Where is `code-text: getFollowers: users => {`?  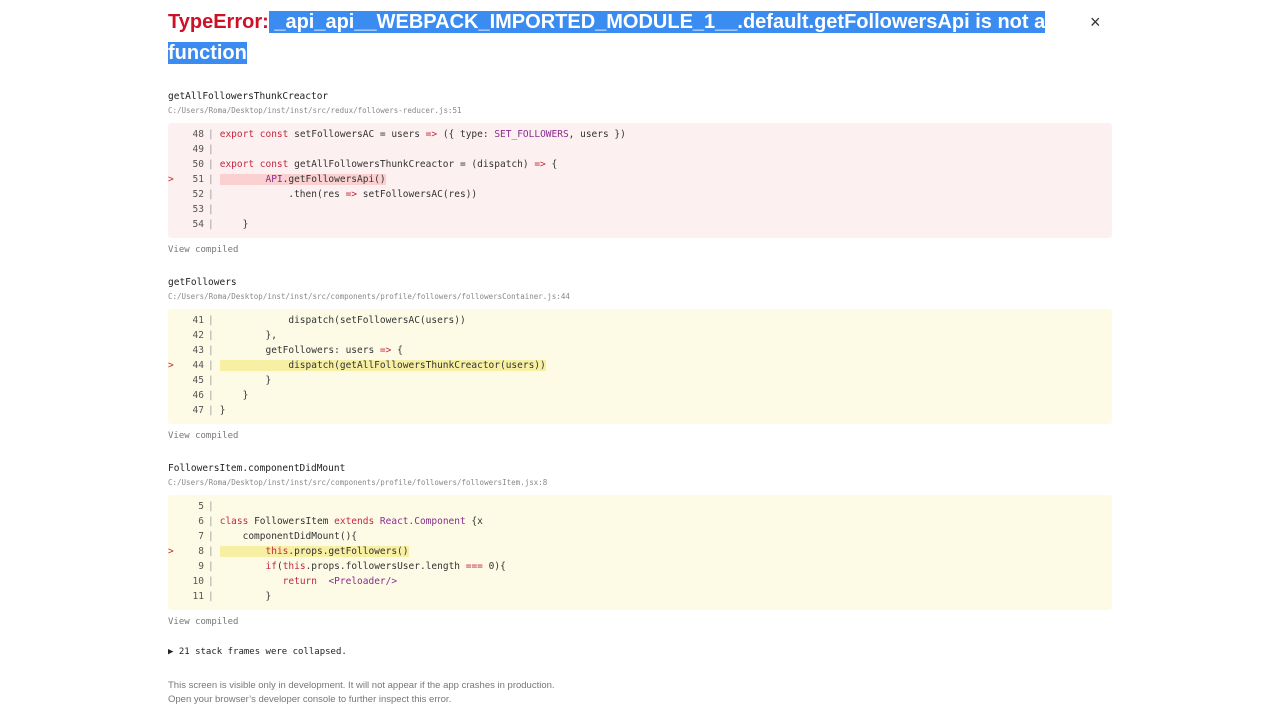
code-text: getFollowers: users => { is located at coordinates (311, 350).